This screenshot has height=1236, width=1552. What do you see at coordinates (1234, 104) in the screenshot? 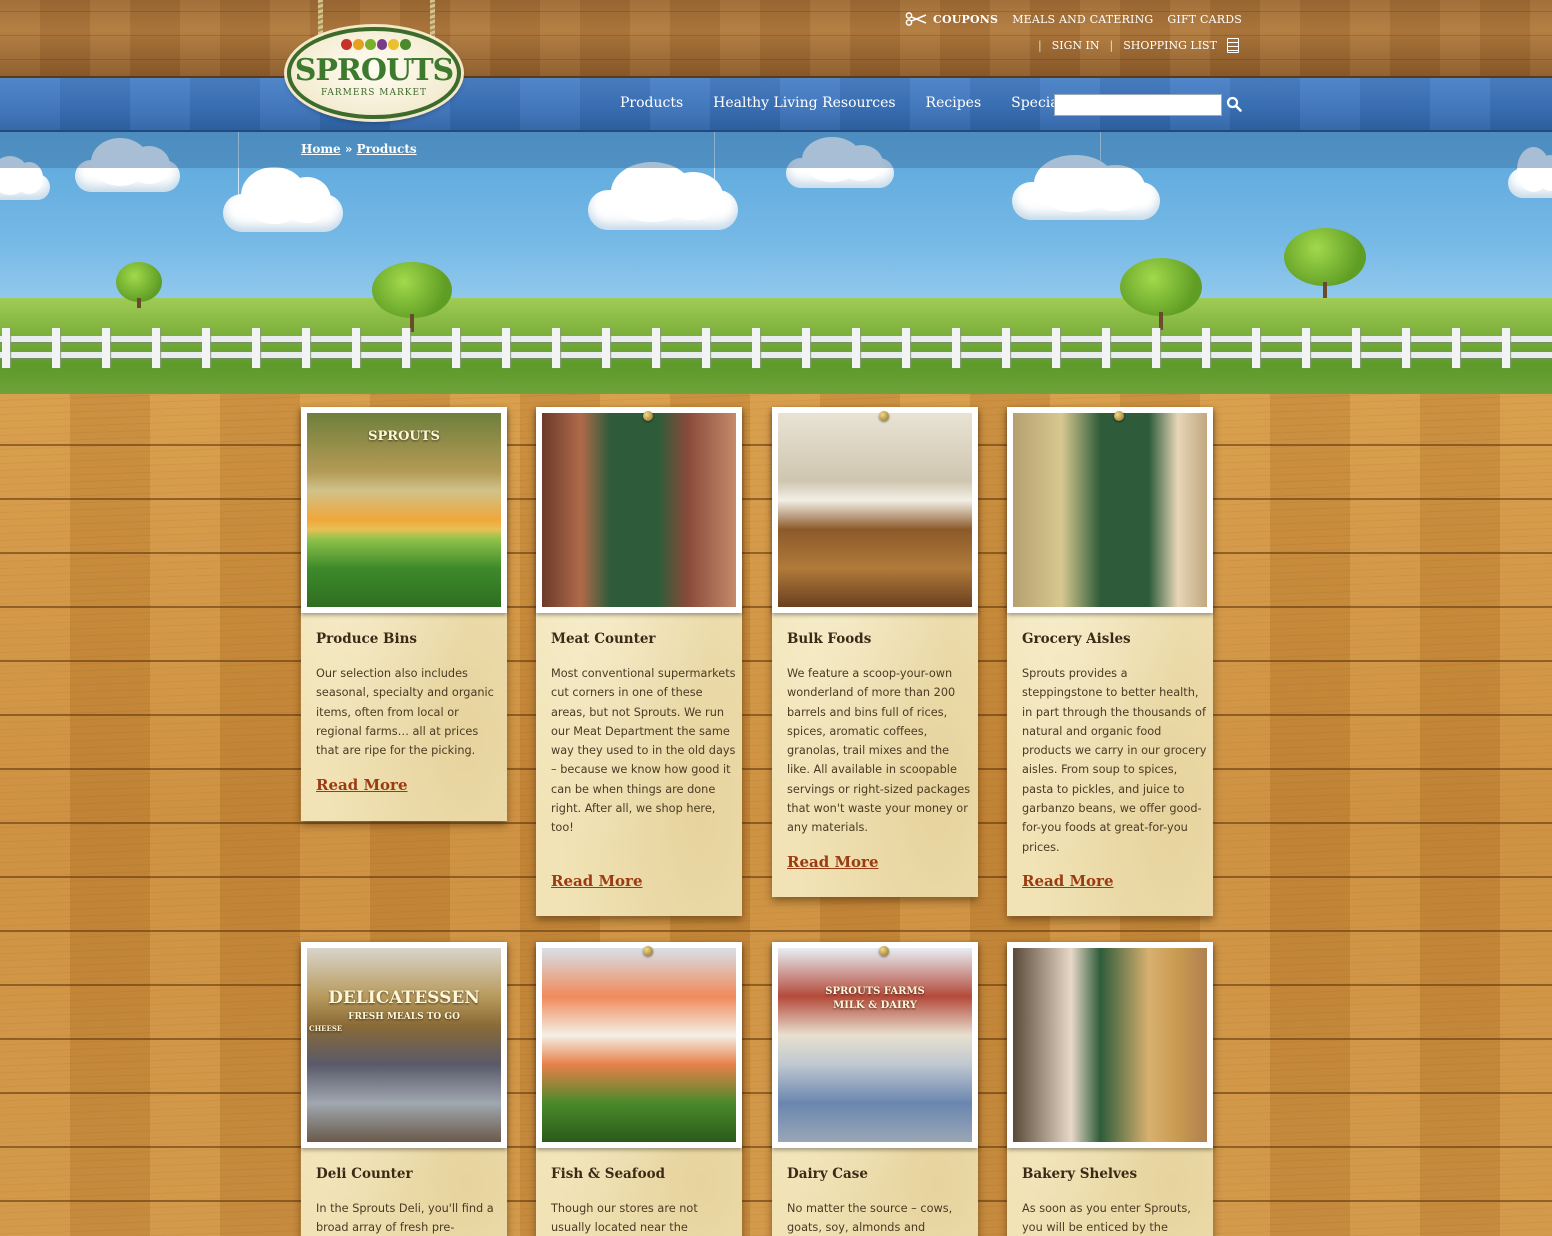
I see `search-icon` at bounding box center [1234, 104].